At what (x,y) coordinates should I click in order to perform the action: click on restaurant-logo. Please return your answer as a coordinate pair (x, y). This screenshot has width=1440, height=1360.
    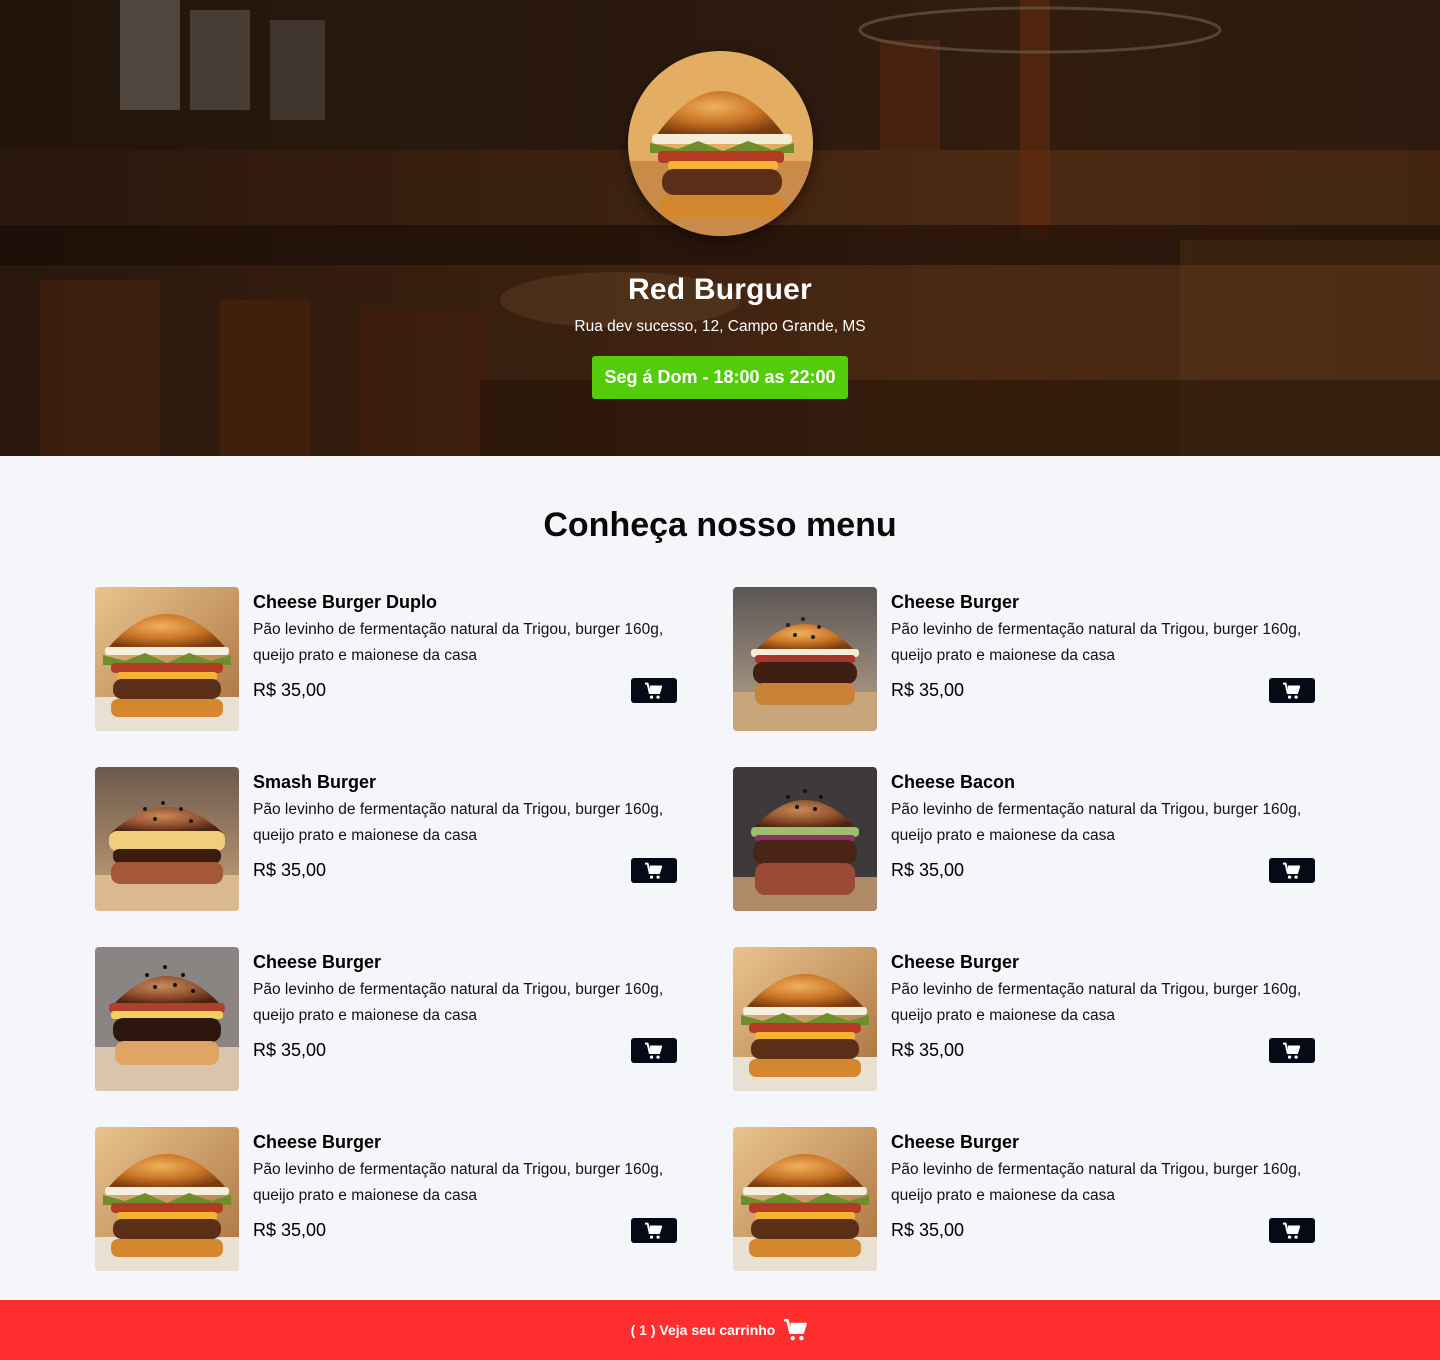
    Looking at the image, I should click on (720, 143).